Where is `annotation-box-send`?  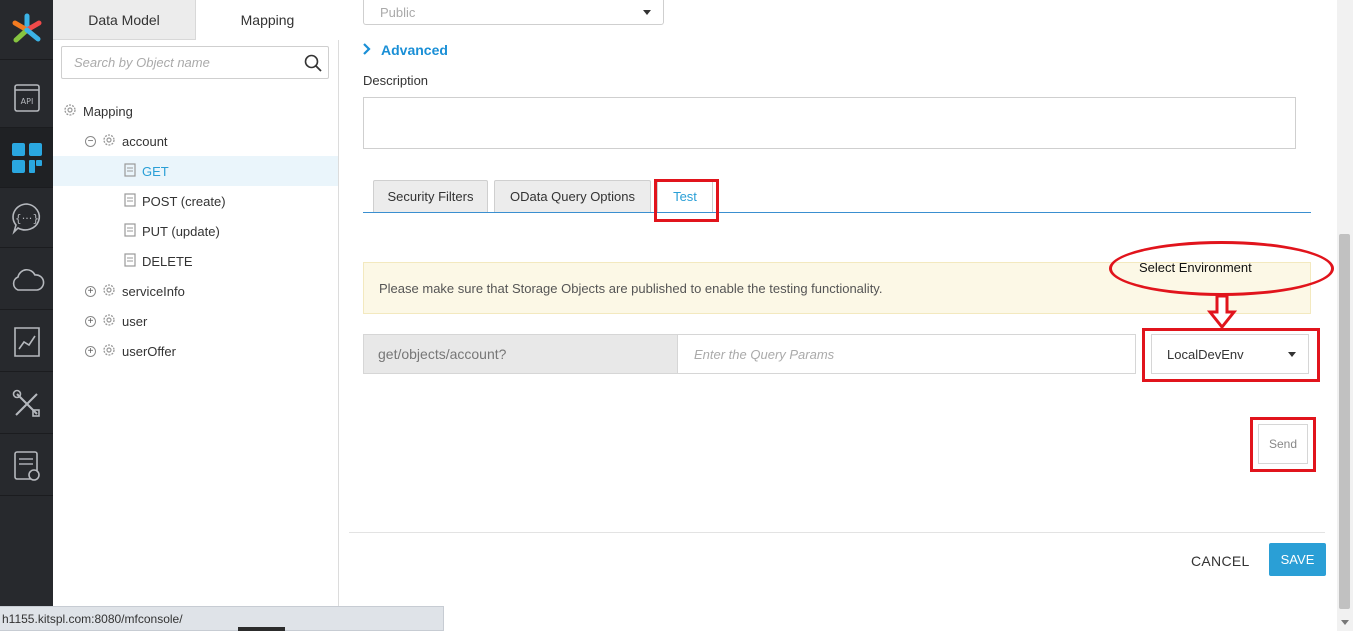
annotation-box-send is located at coordinates (1283, 444).